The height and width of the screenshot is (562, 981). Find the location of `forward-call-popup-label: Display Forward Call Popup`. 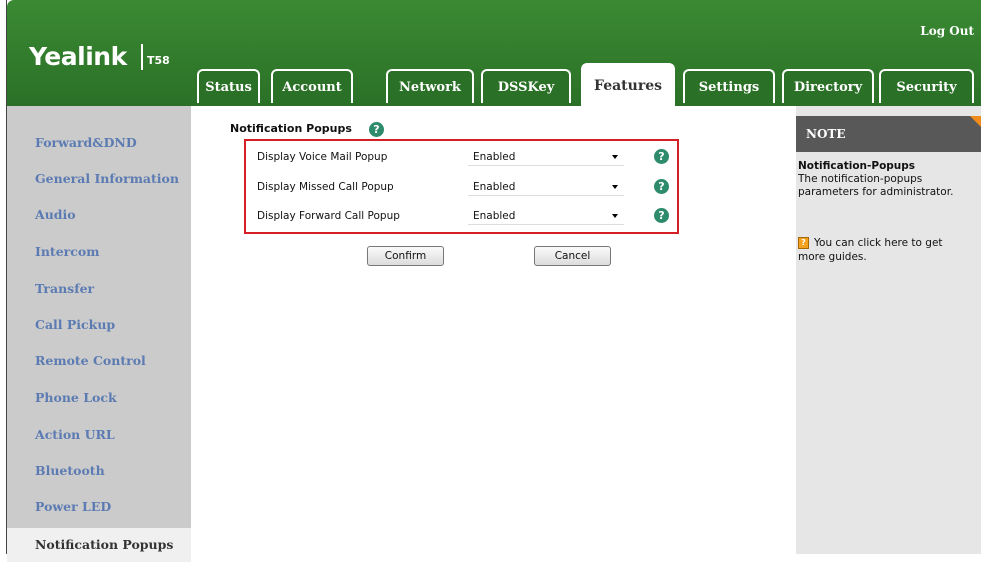

forward-call-popup-label: Display Forward Call Popup is located at coordinates (328, 216).